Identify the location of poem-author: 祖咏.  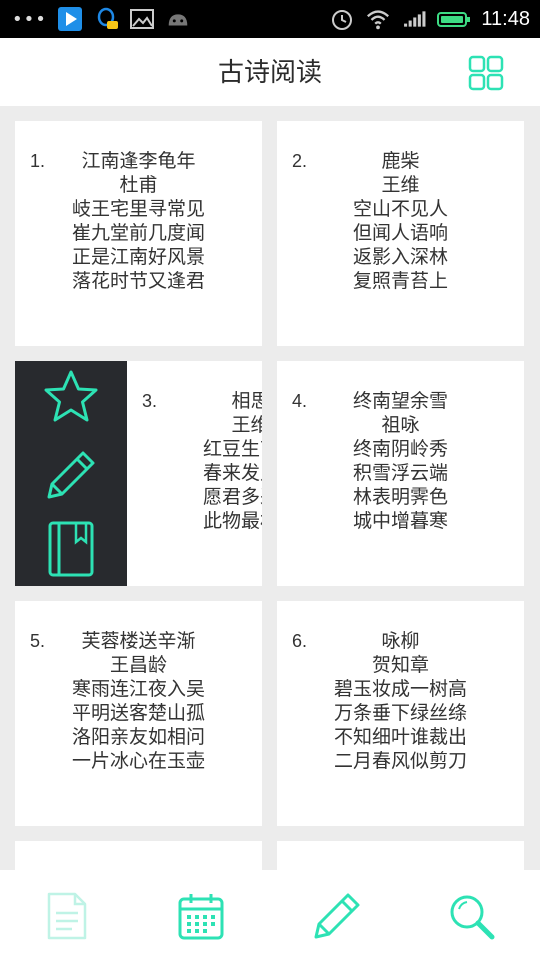
(400, 425).